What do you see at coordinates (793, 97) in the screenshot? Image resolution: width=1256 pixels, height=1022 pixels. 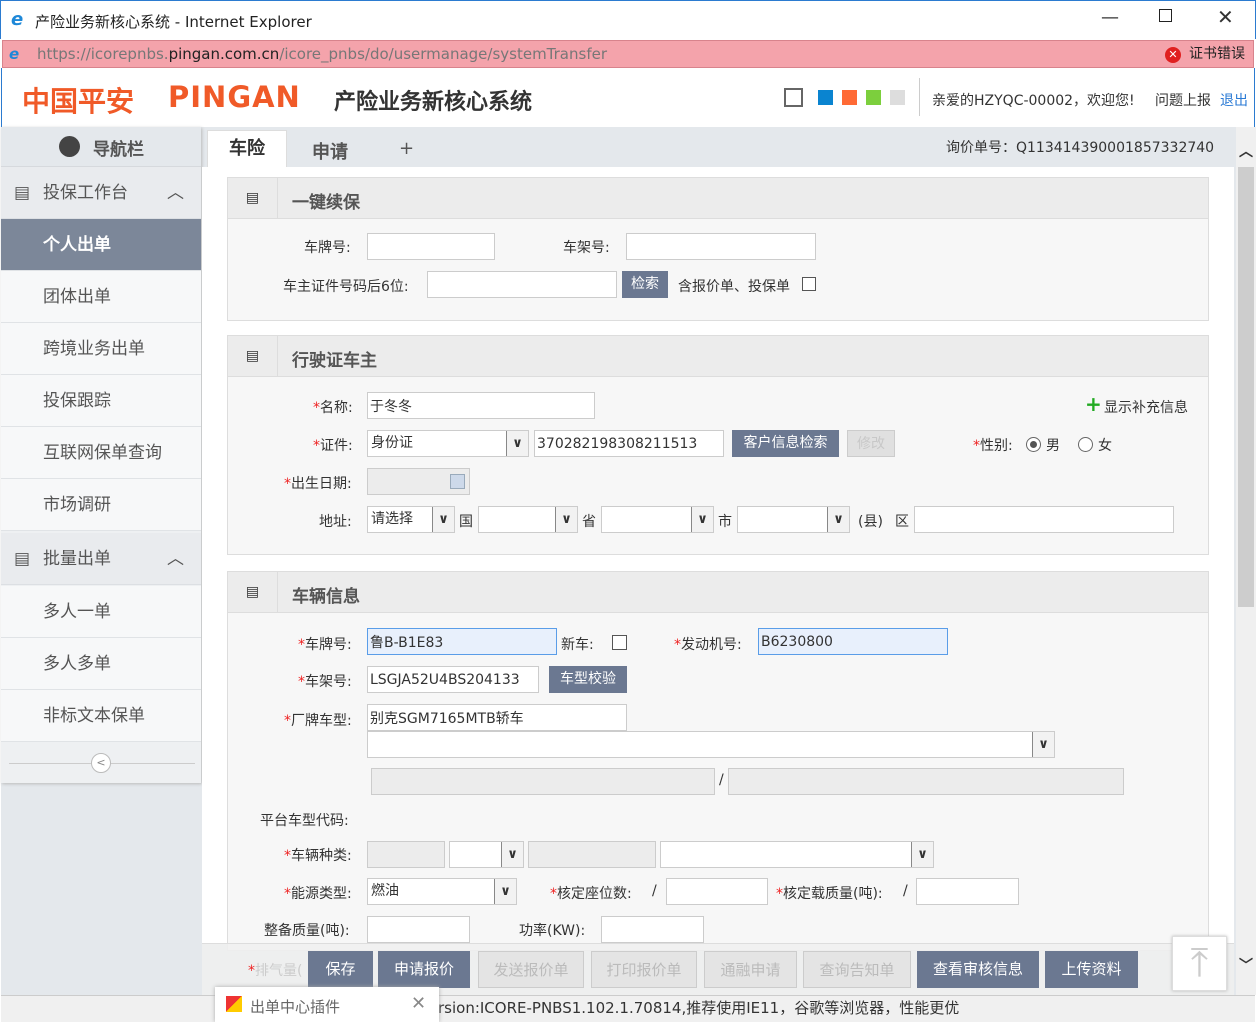 I see `fullscreen-icon` at bounding box center [793, 97].